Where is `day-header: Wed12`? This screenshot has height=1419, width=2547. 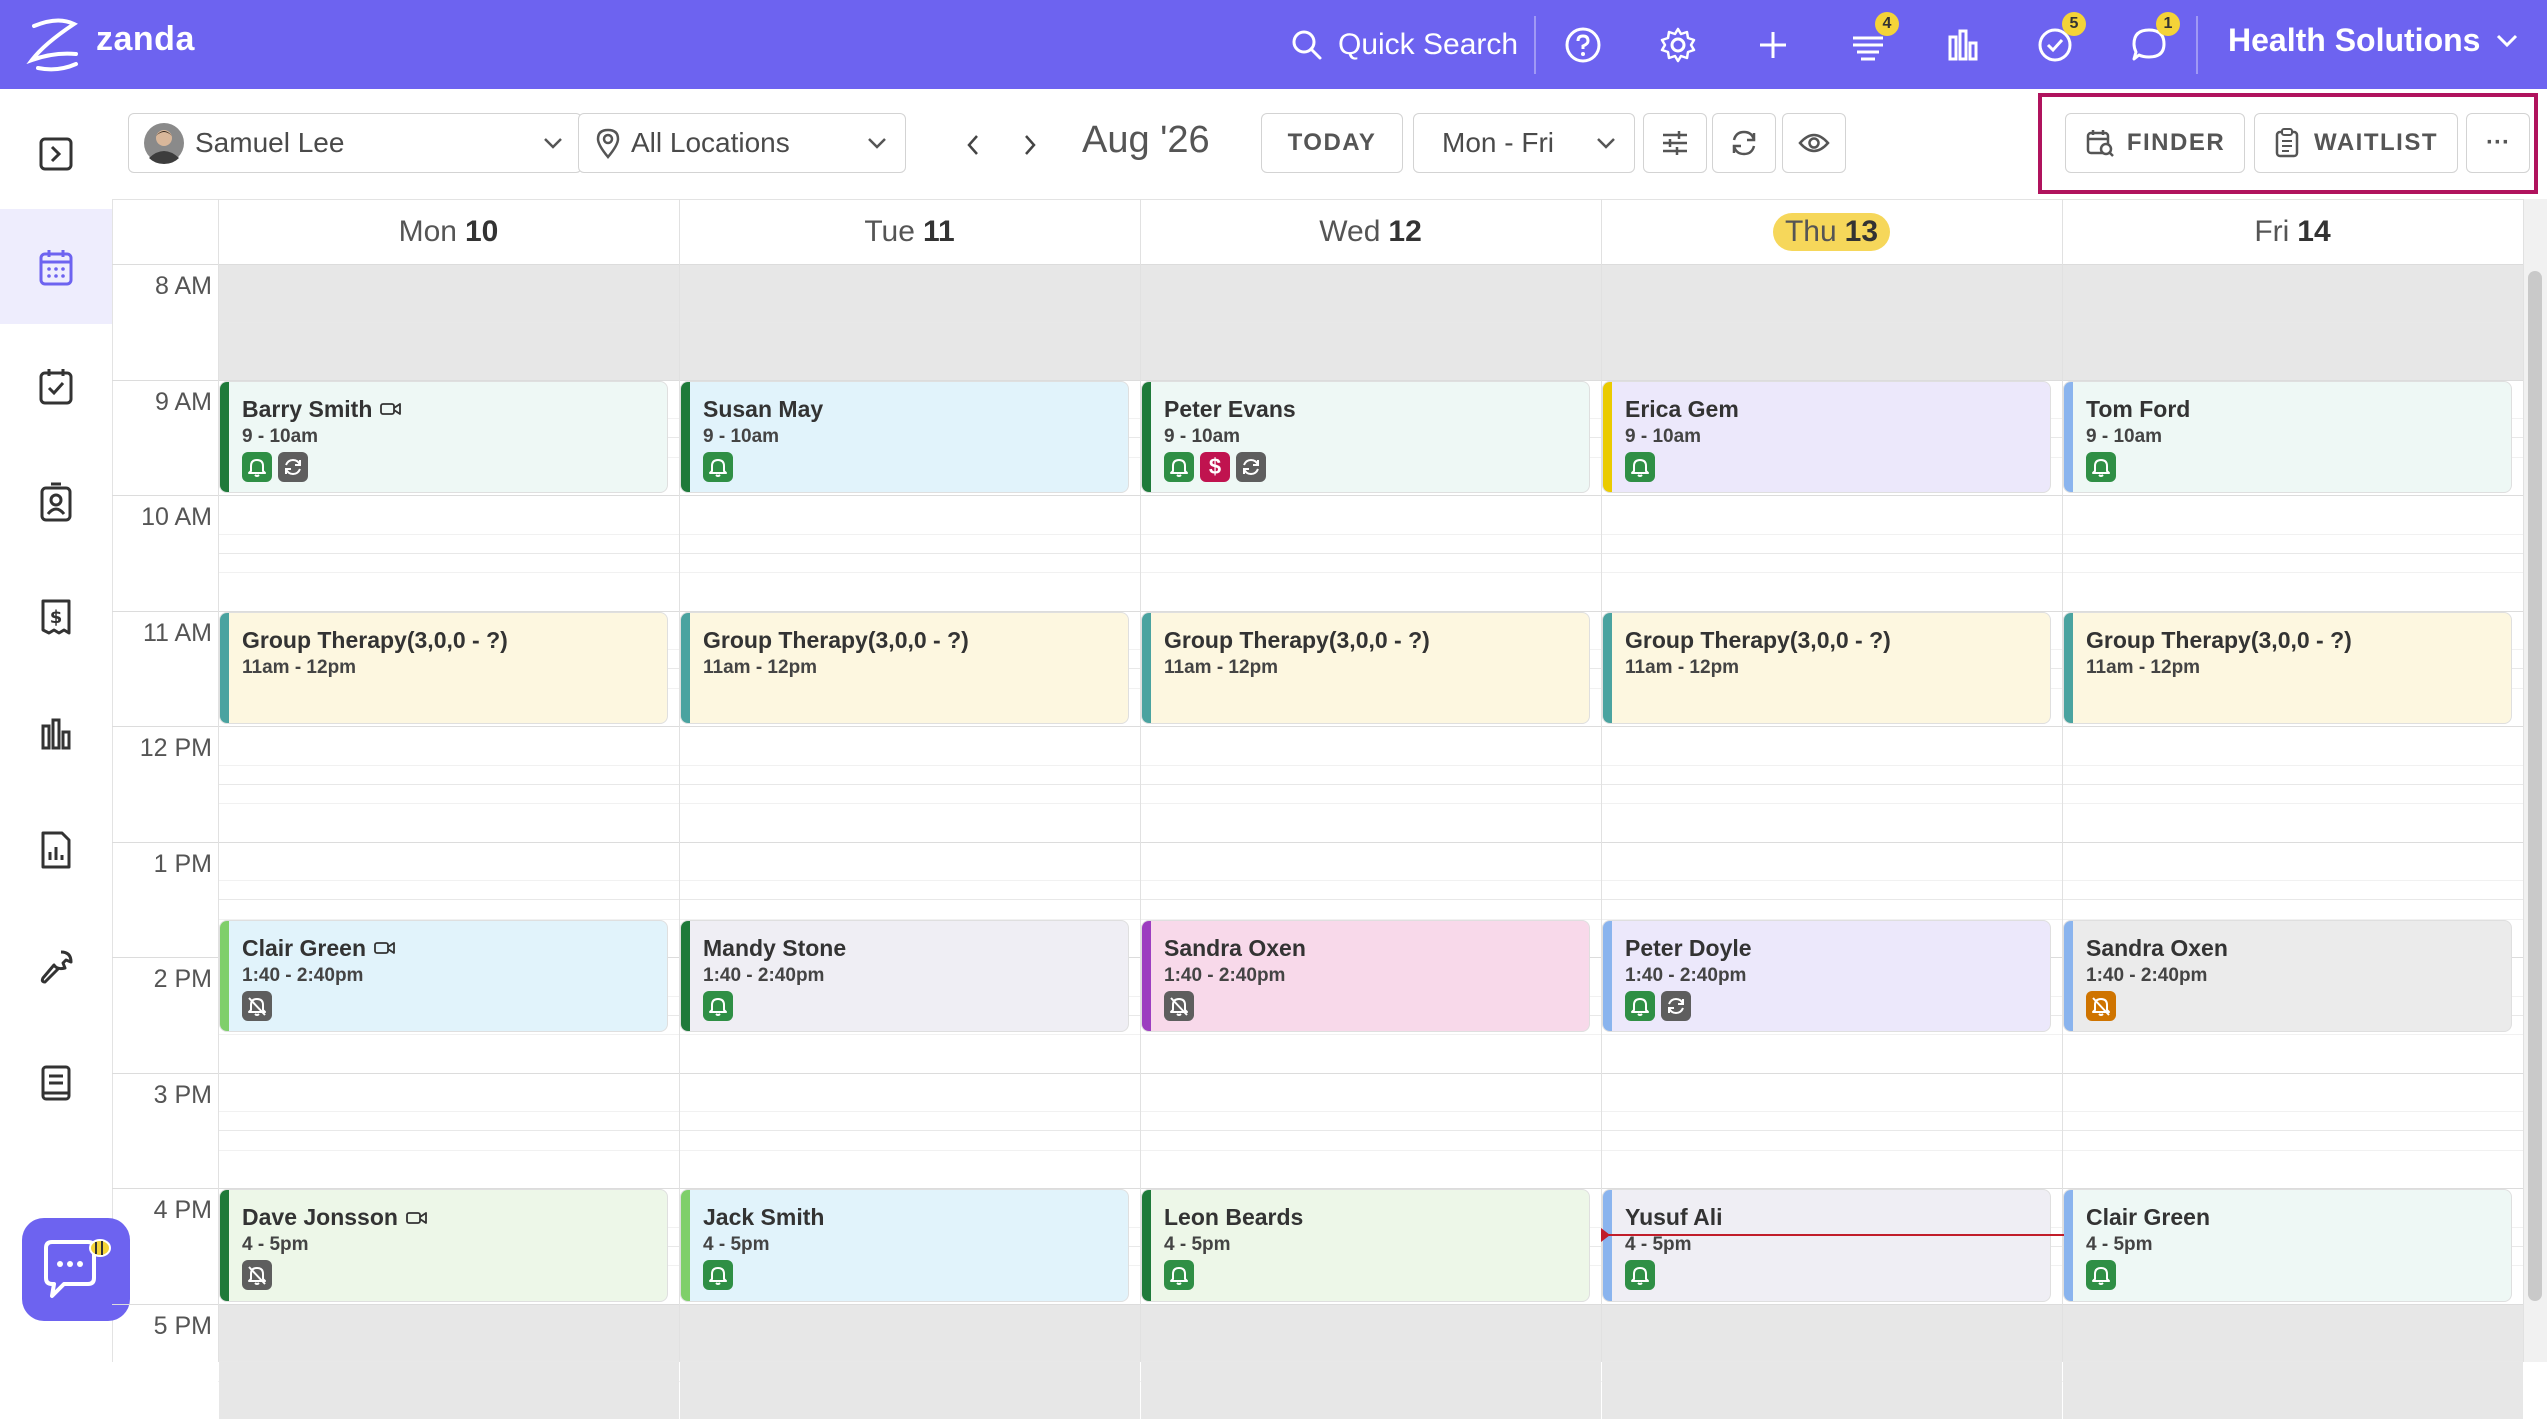 day-header: Wed12 is located at coordinates (1370, 231).